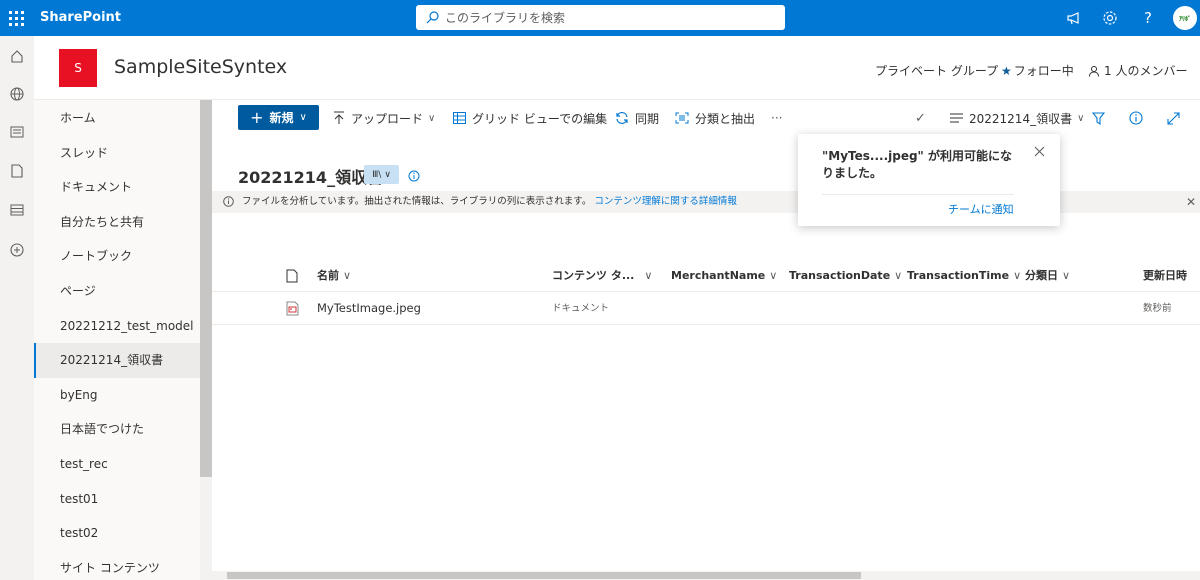 The image size is (1200, 580). What do you see at coordinates (1021, 118) in the screenshot?
I see `view-selector-label: 20221214_領収書` at bounding box center [1021, 118].